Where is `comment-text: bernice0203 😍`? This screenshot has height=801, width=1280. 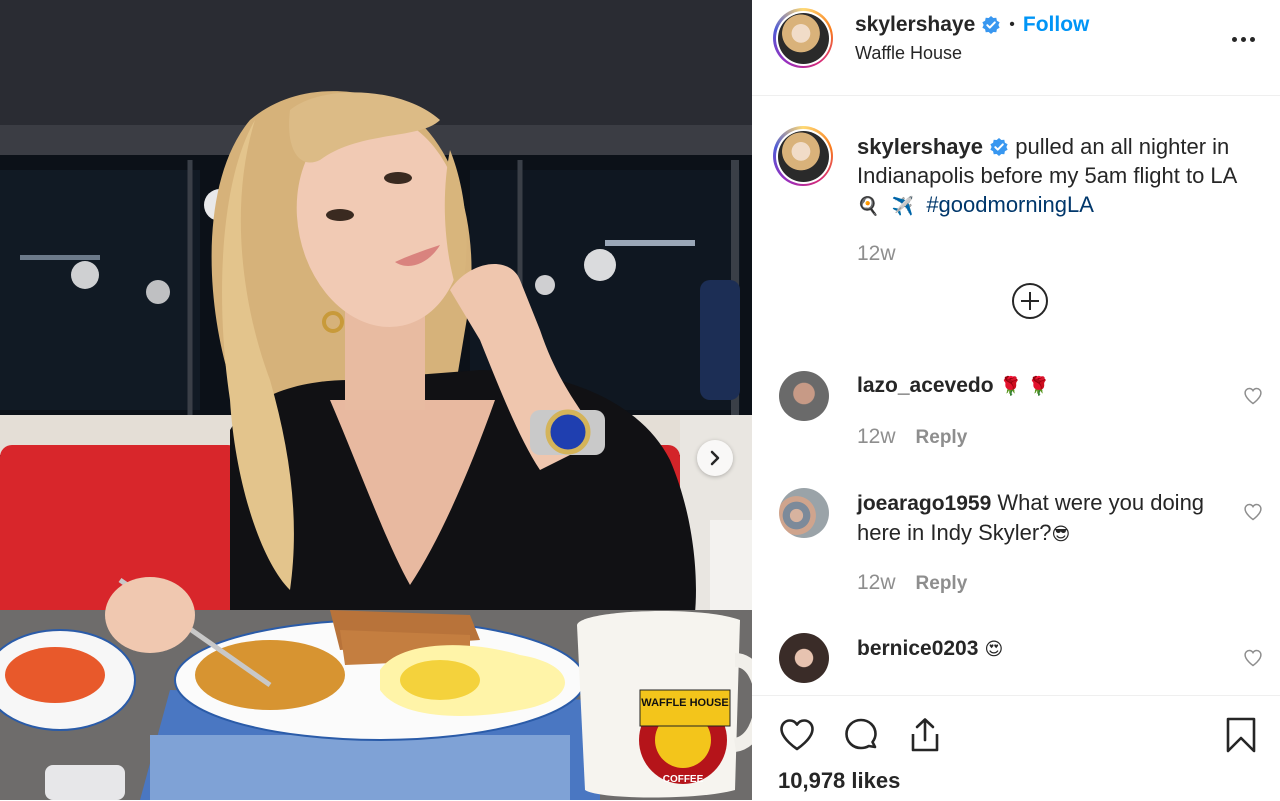
comment-text: bernice0203 😍 is located at coordinates (1042, 648).